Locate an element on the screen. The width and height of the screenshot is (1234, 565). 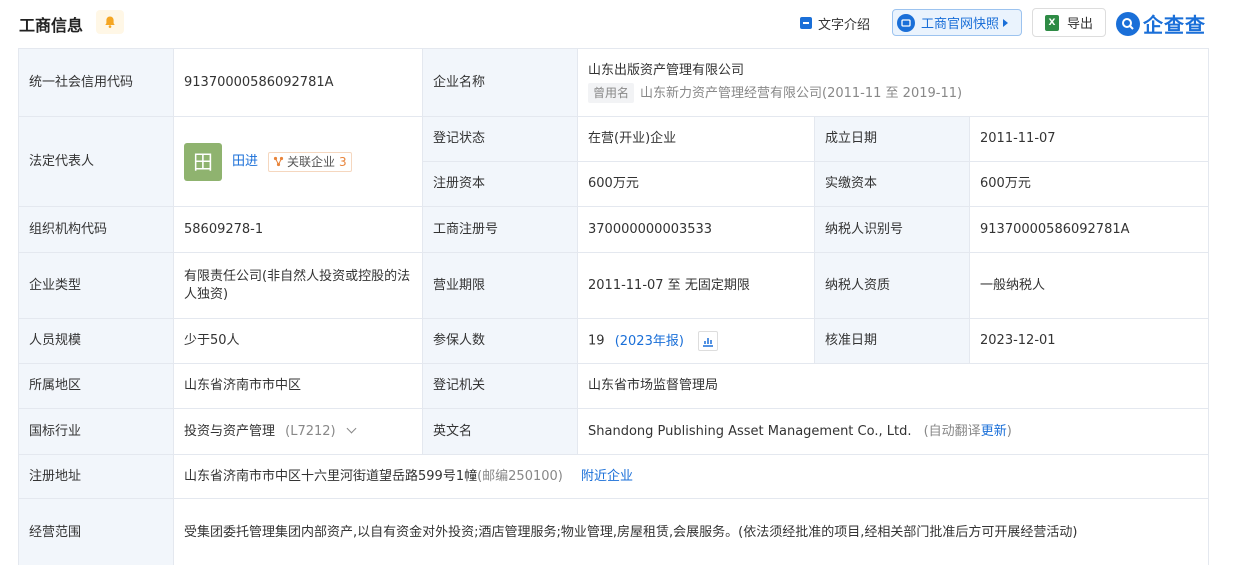
approved-label: 核准日期 is located at coordinates (892, 341).